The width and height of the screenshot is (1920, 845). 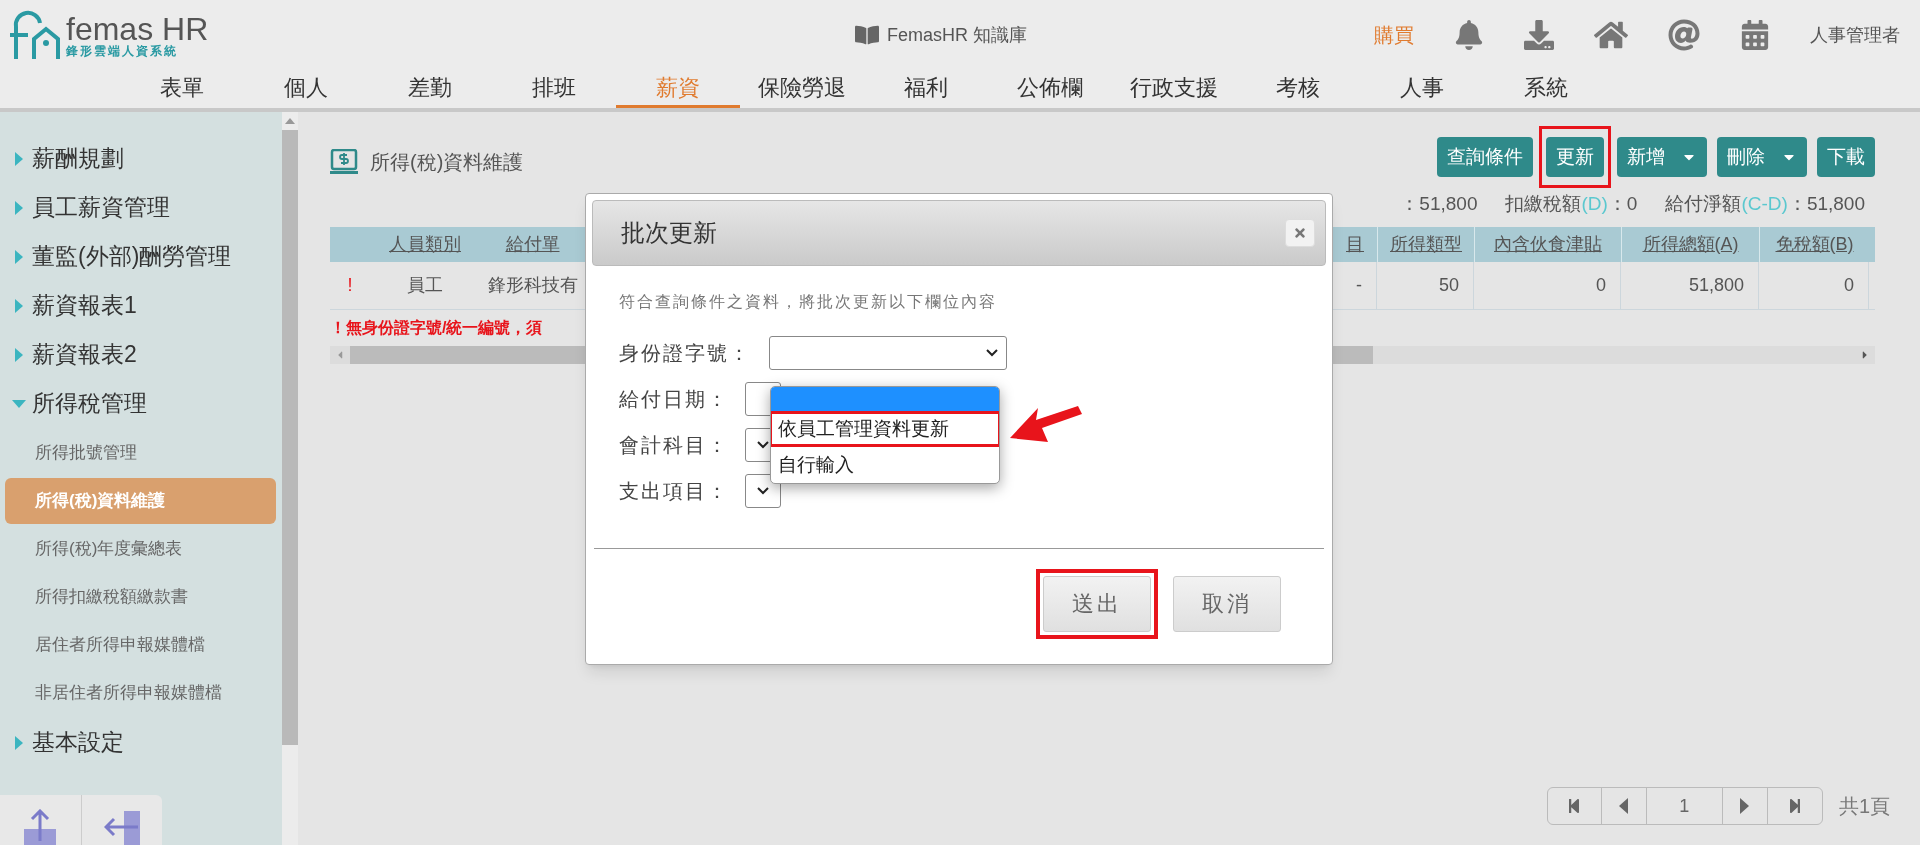 I want to click on table-cell-text: 鋒形科技有, so click(x=532, y=285).